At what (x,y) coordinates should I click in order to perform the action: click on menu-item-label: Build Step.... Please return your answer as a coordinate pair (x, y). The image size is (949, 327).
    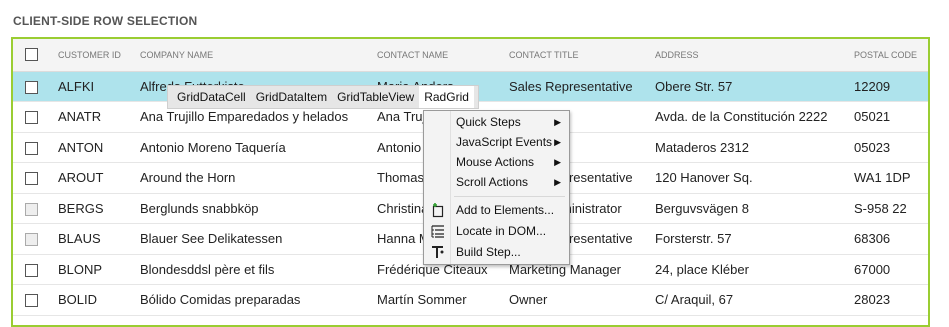
    Looking at the image, I should click on (488, 252).